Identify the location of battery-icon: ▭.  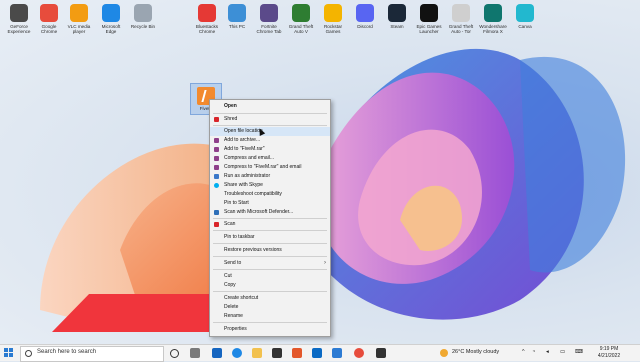
(562, 352).